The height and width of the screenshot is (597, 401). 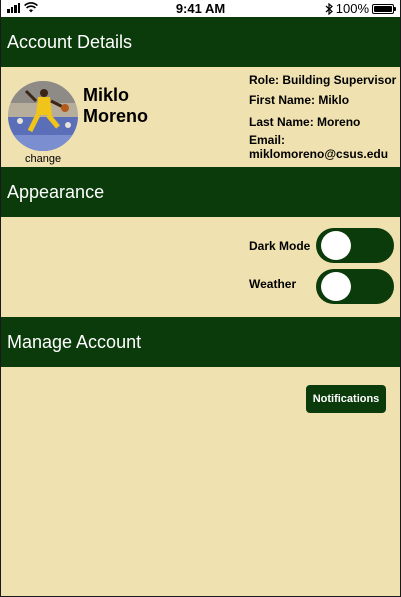 What do you see at coordinates (329, 8) in the screenshot?
I see `bluetooth-icon` at bounding box center [329, 8].